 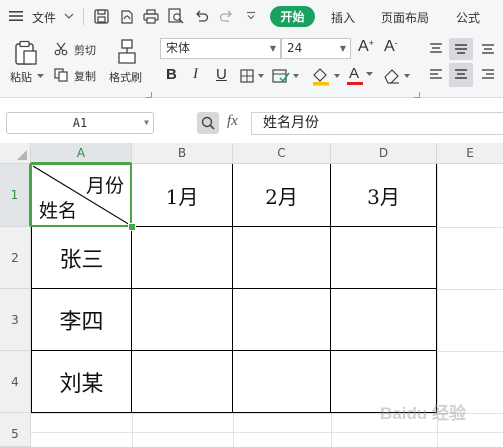 I want to click on underline-button: U, so click(x=221, y=74).